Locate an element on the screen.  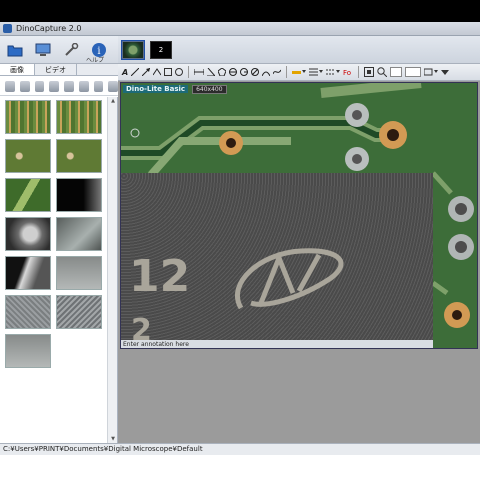
text-tool: A is located at coordinates (125, 72).